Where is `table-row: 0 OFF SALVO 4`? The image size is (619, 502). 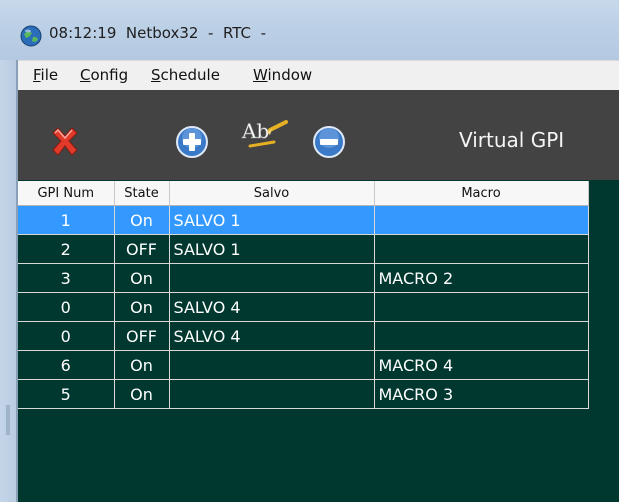 table-row: 0 OFF SALVO 4 is located at coordinates (303, 336).